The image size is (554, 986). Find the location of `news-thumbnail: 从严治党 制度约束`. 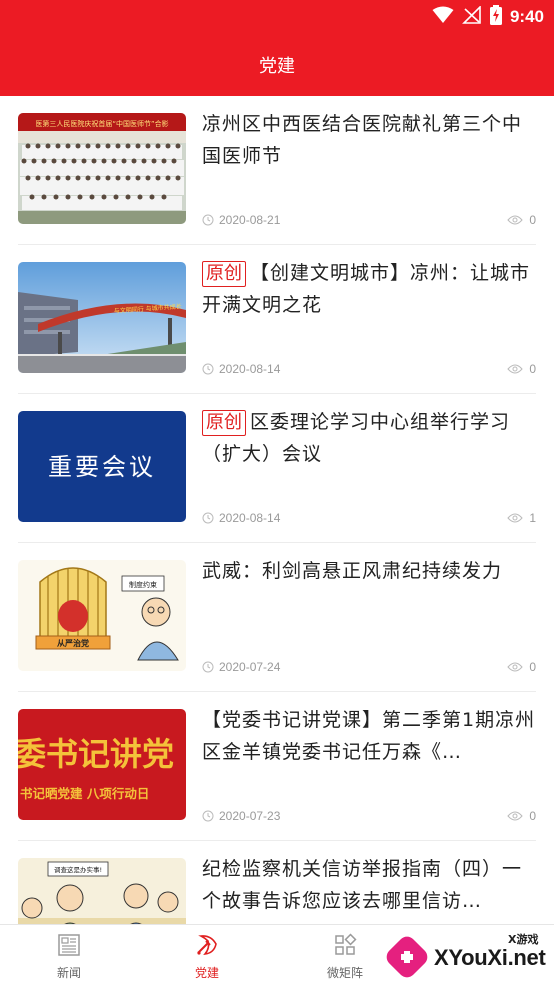

news-thumbnail: 从严治党 制度约束 is located at coordinates (102, 615).